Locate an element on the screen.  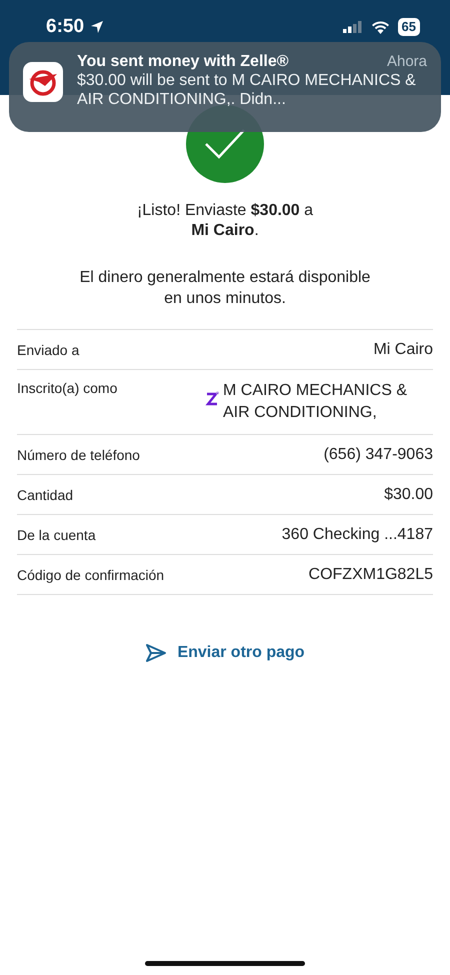
send-icon is located at coordinates (156, 653).